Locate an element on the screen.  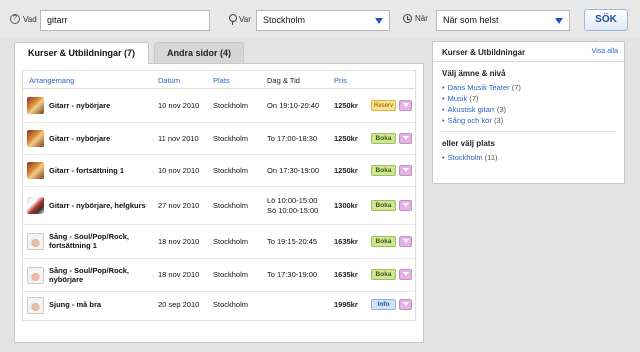
show-all-link: Visa alla is located at coordinates (605, 51).